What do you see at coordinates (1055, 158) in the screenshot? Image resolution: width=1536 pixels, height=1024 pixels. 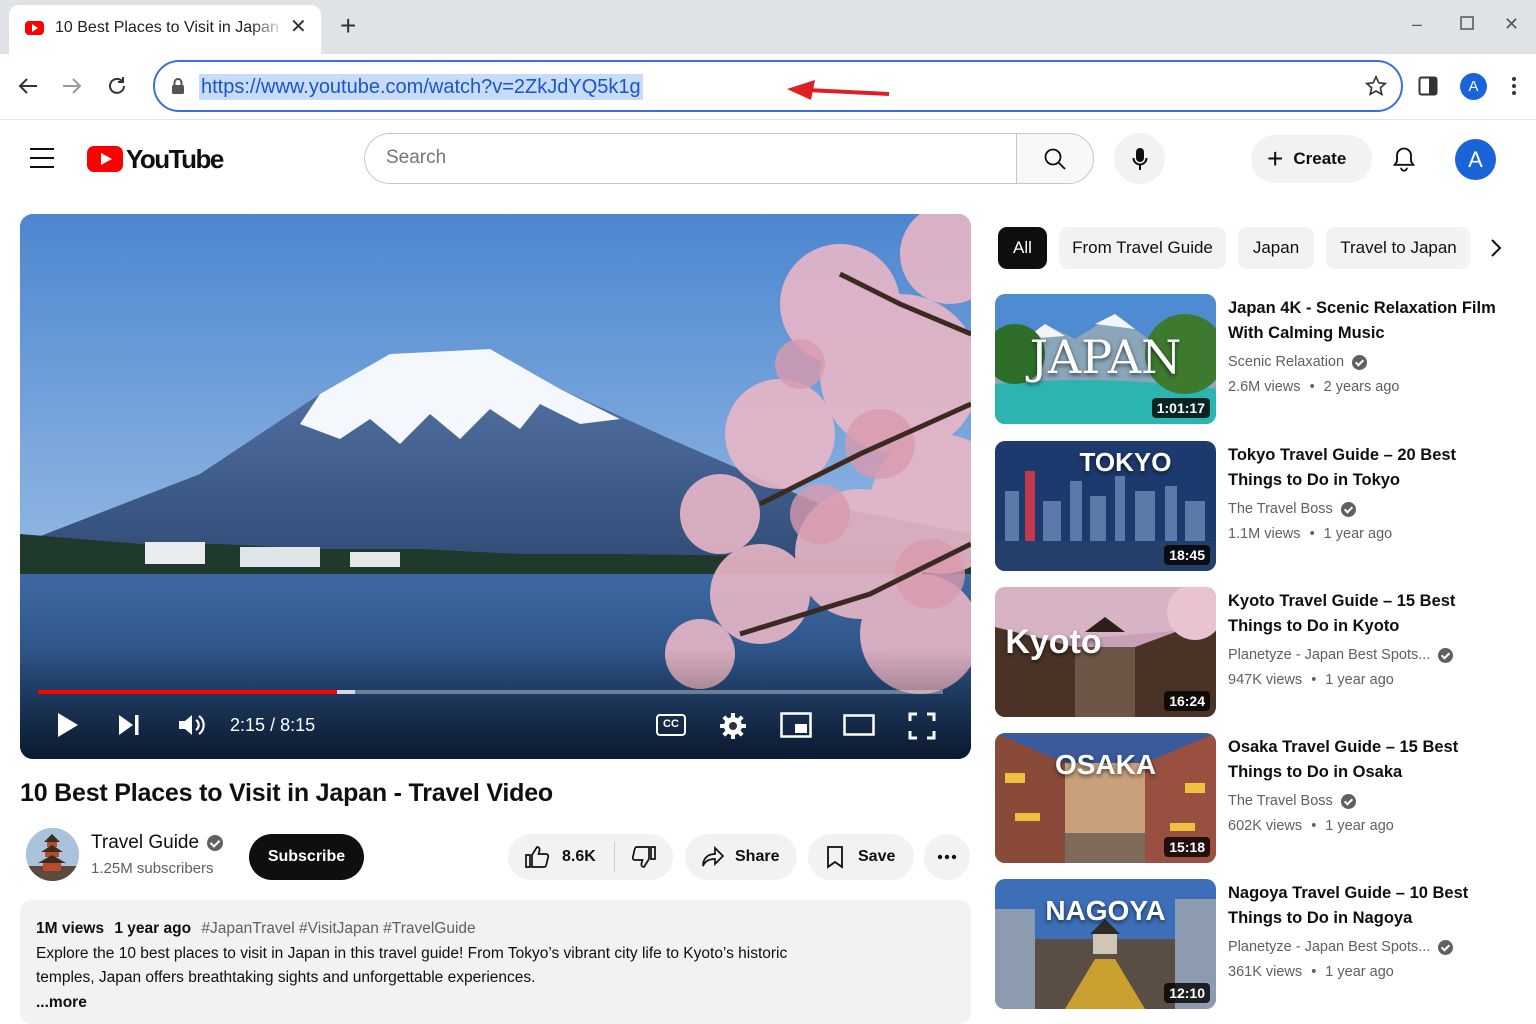 I see `search-button` at bounding box center [1055, 158].